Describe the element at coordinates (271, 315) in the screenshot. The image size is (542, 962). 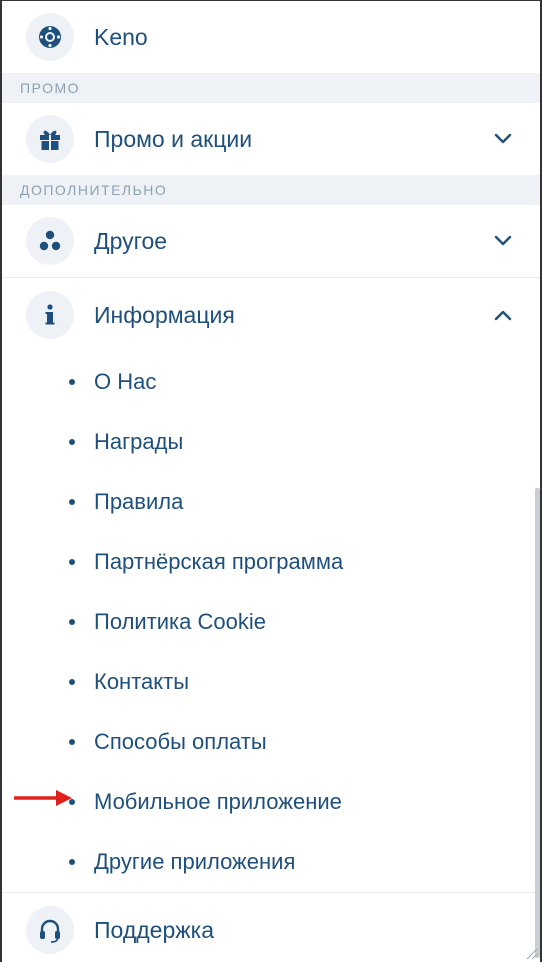
I see `menu-item-info: Информация` at that location.